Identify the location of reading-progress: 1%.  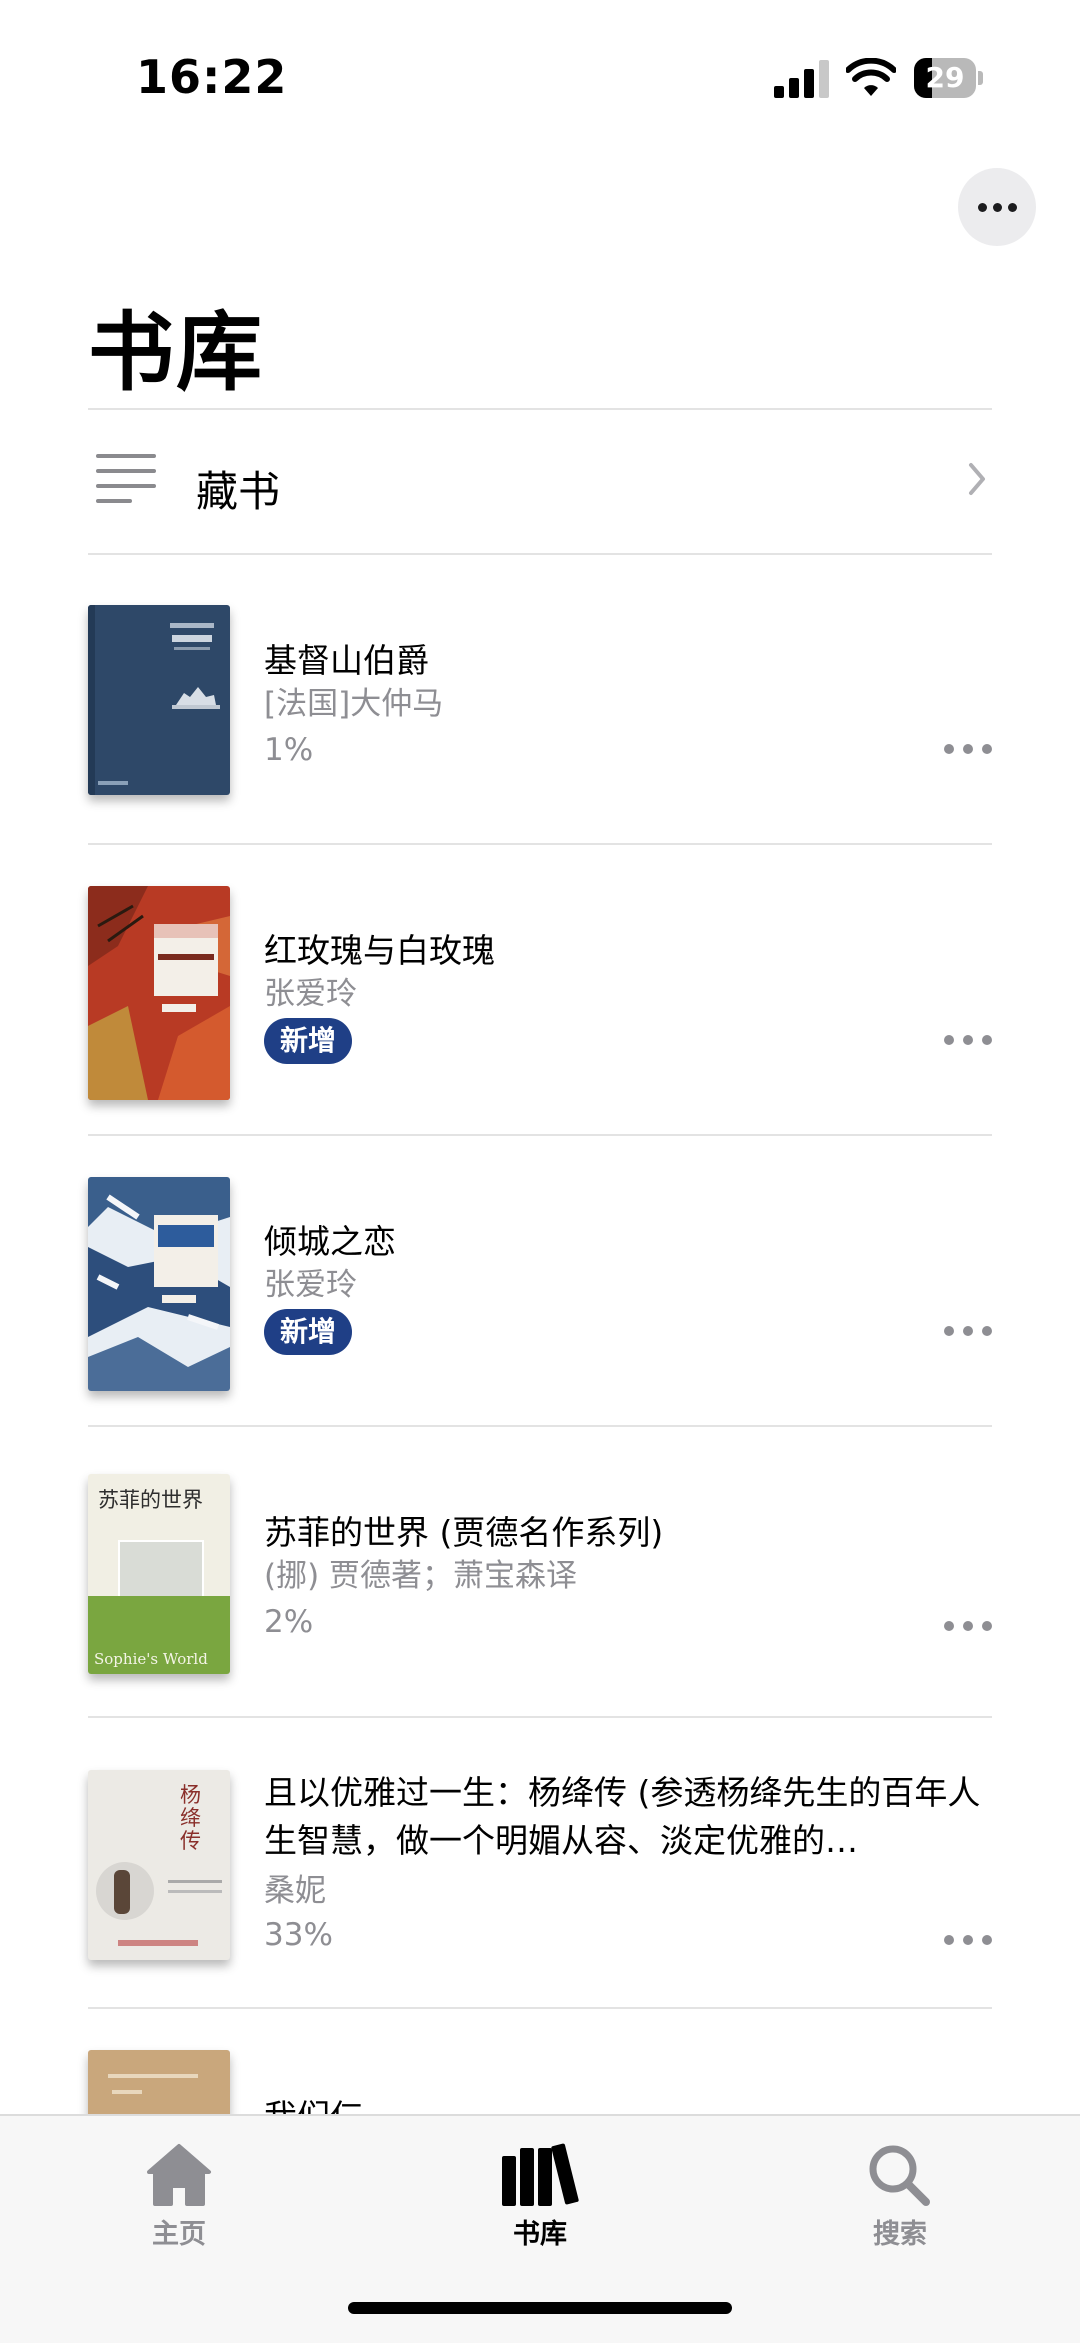
(289, 750).